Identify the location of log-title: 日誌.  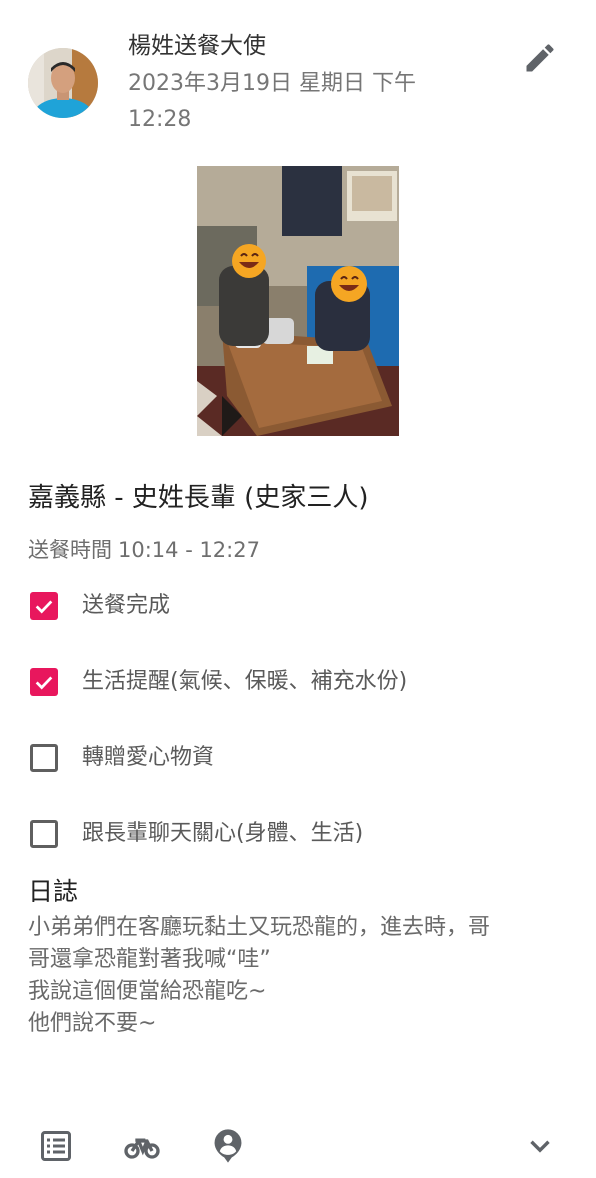
(53, 891).